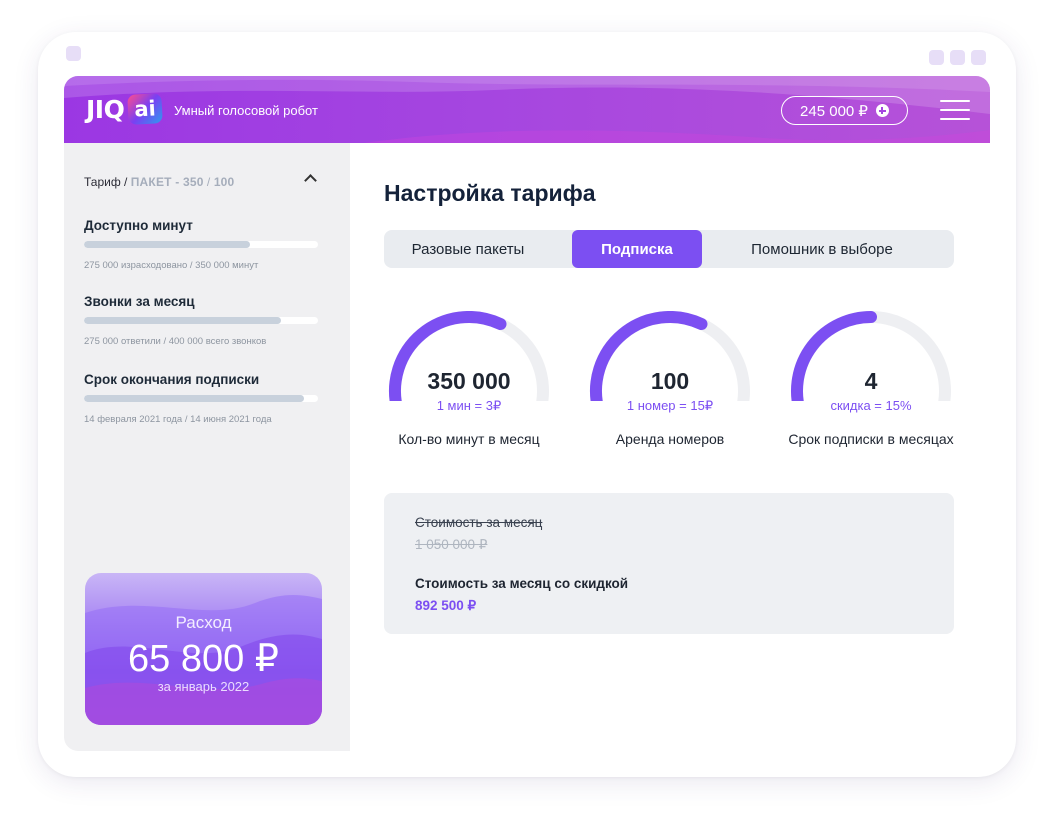 This screenshot has width=1054, height=822. I want to click on spend-label: Расход, so click(203, 622).